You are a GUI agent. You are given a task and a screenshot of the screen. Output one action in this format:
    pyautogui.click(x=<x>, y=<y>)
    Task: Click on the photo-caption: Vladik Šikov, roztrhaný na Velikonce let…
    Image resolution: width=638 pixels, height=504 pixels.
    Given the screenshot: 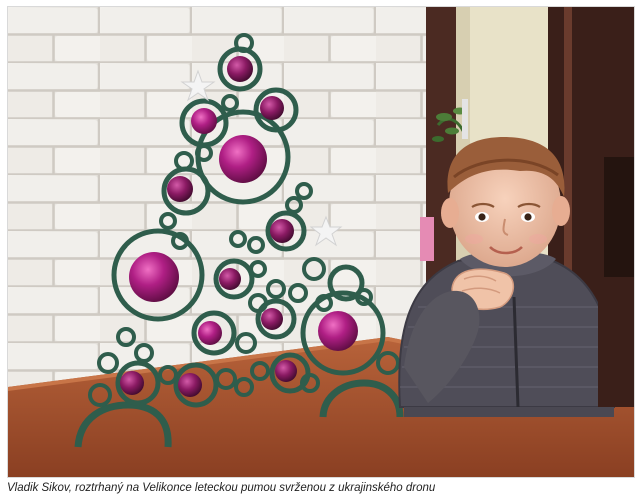 What is the action you would take?
    pyautogui.click(x=221, y=488)
    